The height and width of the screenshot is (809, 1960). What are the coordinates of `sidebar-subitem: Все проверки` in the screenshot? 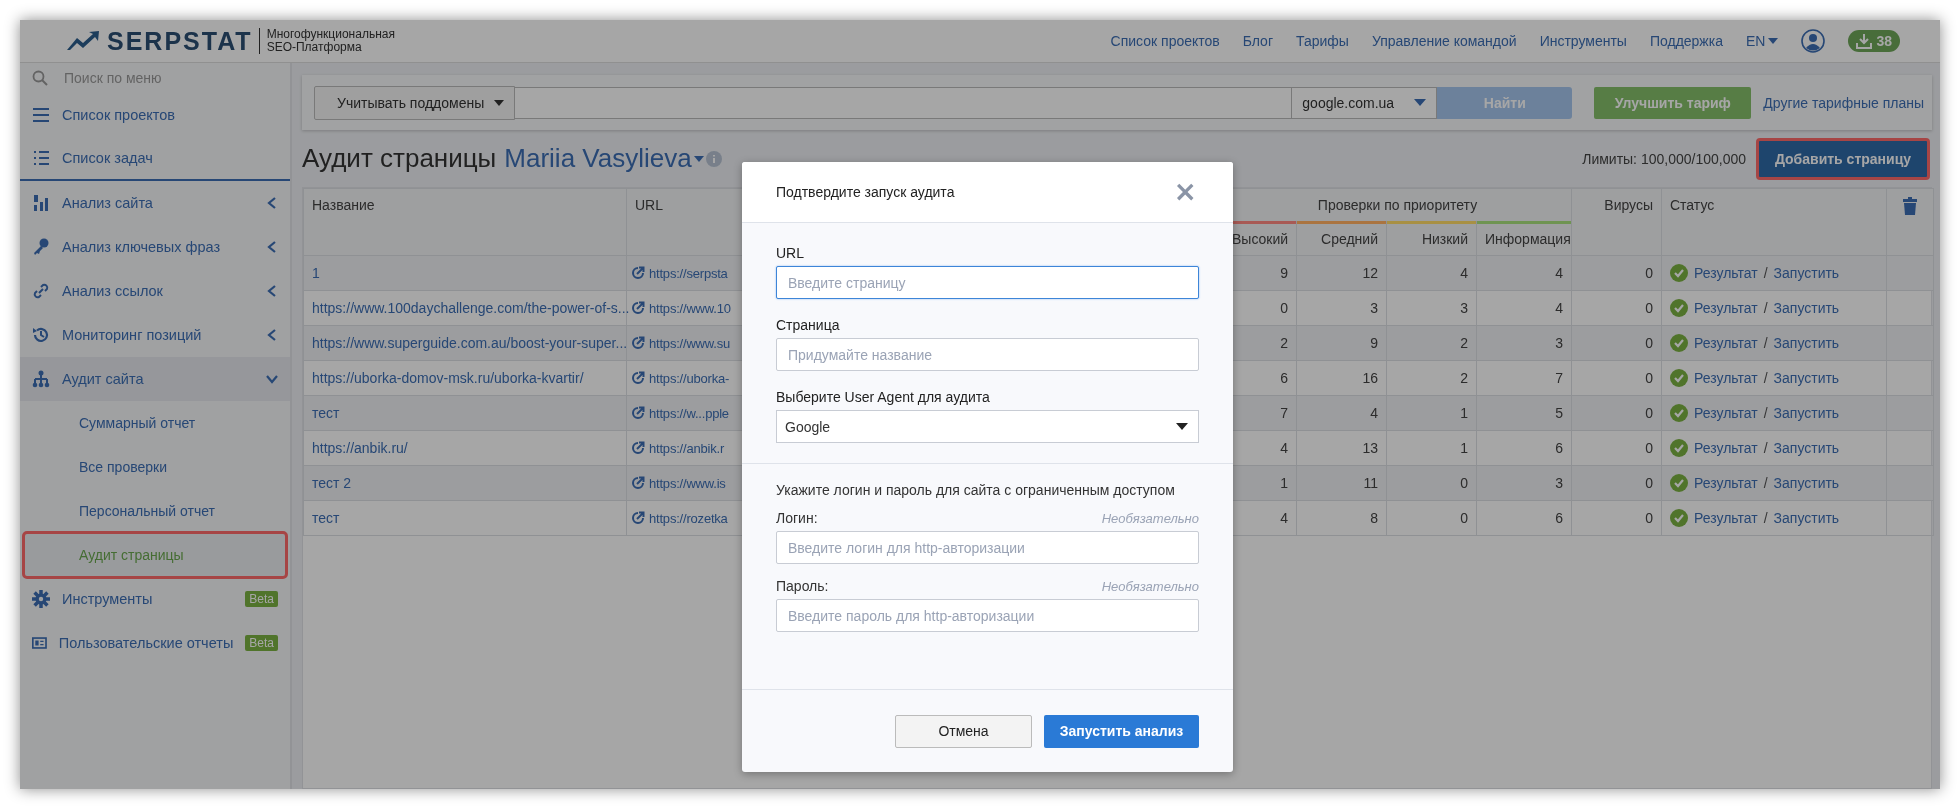 It's located at (155, 467).